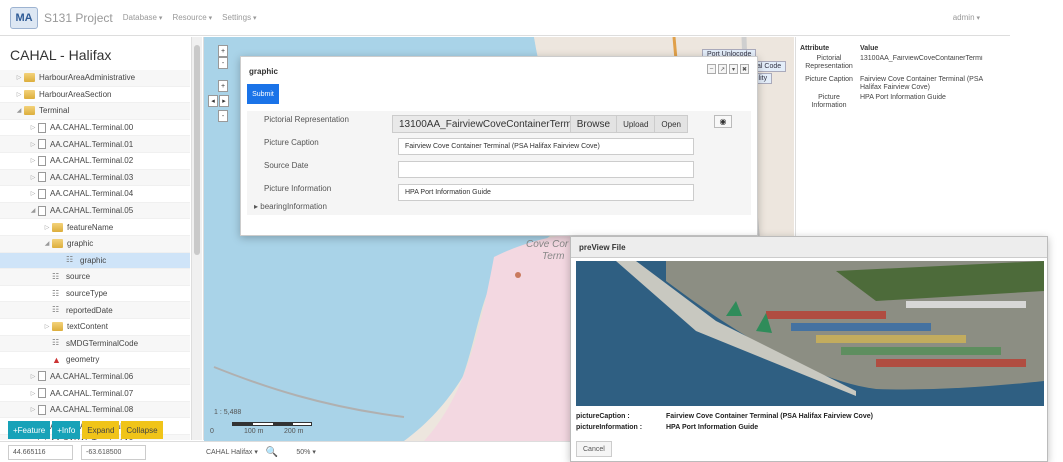 This screenshot has width=1063, height=462. What do you see at coordinates (809, 247) in the screenshot?
I see `preview-title: preView File` at bounding box center [809, 247].